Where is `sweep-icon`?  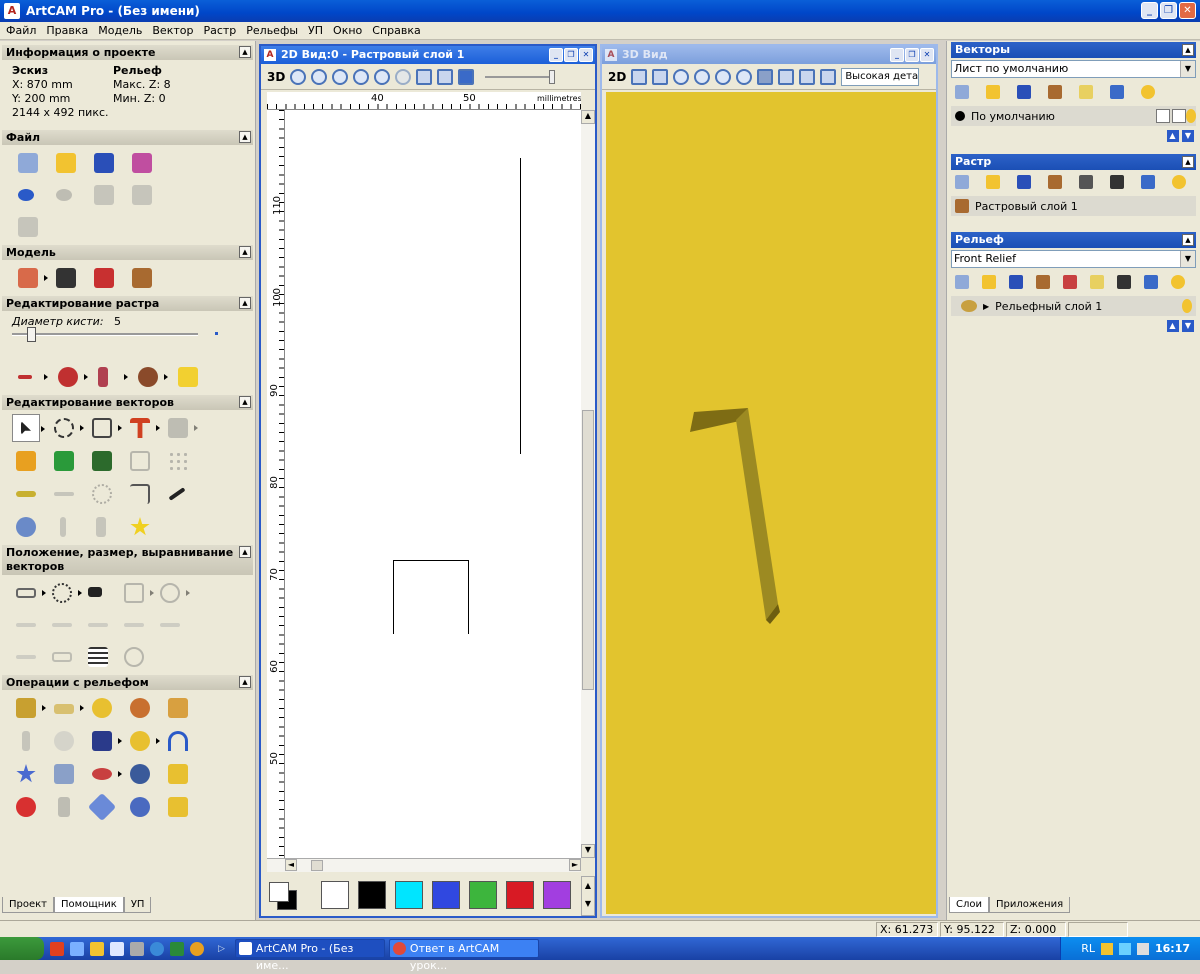
sweep-icon is located at coordinates (26, 741).